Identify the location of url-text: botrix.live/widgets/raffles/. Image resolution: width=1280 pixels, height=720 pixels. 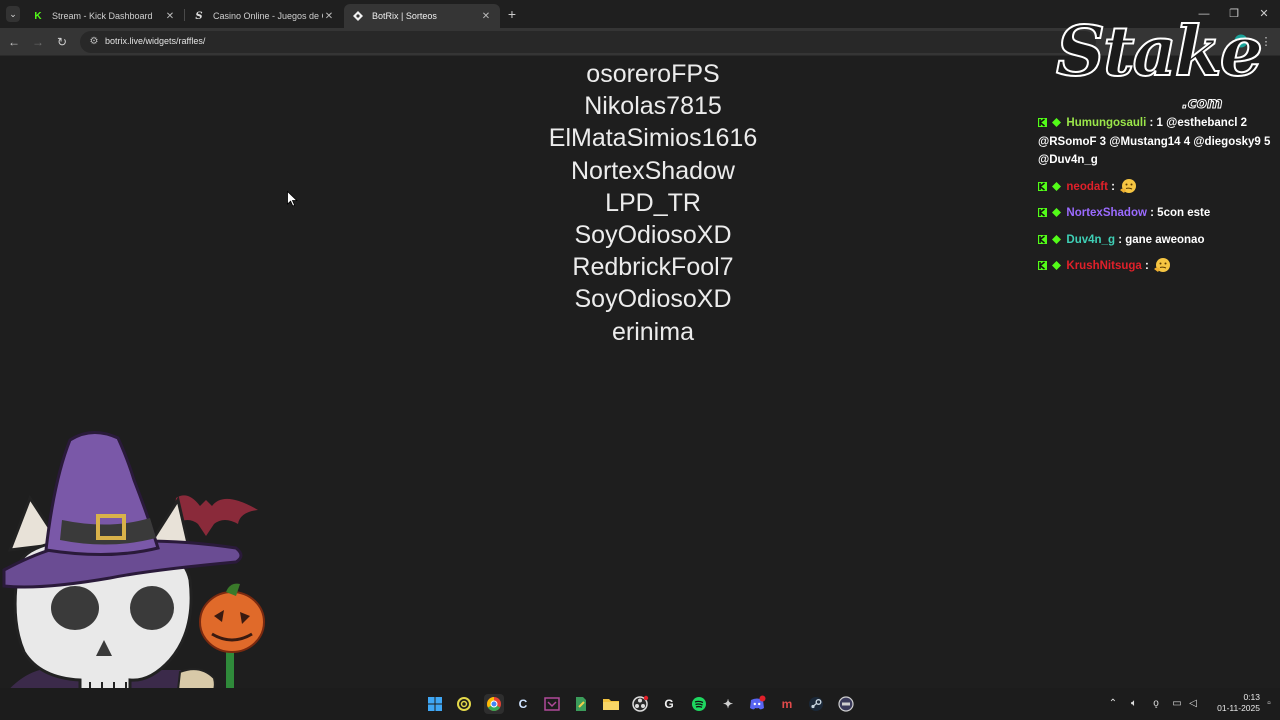
(155, 41).